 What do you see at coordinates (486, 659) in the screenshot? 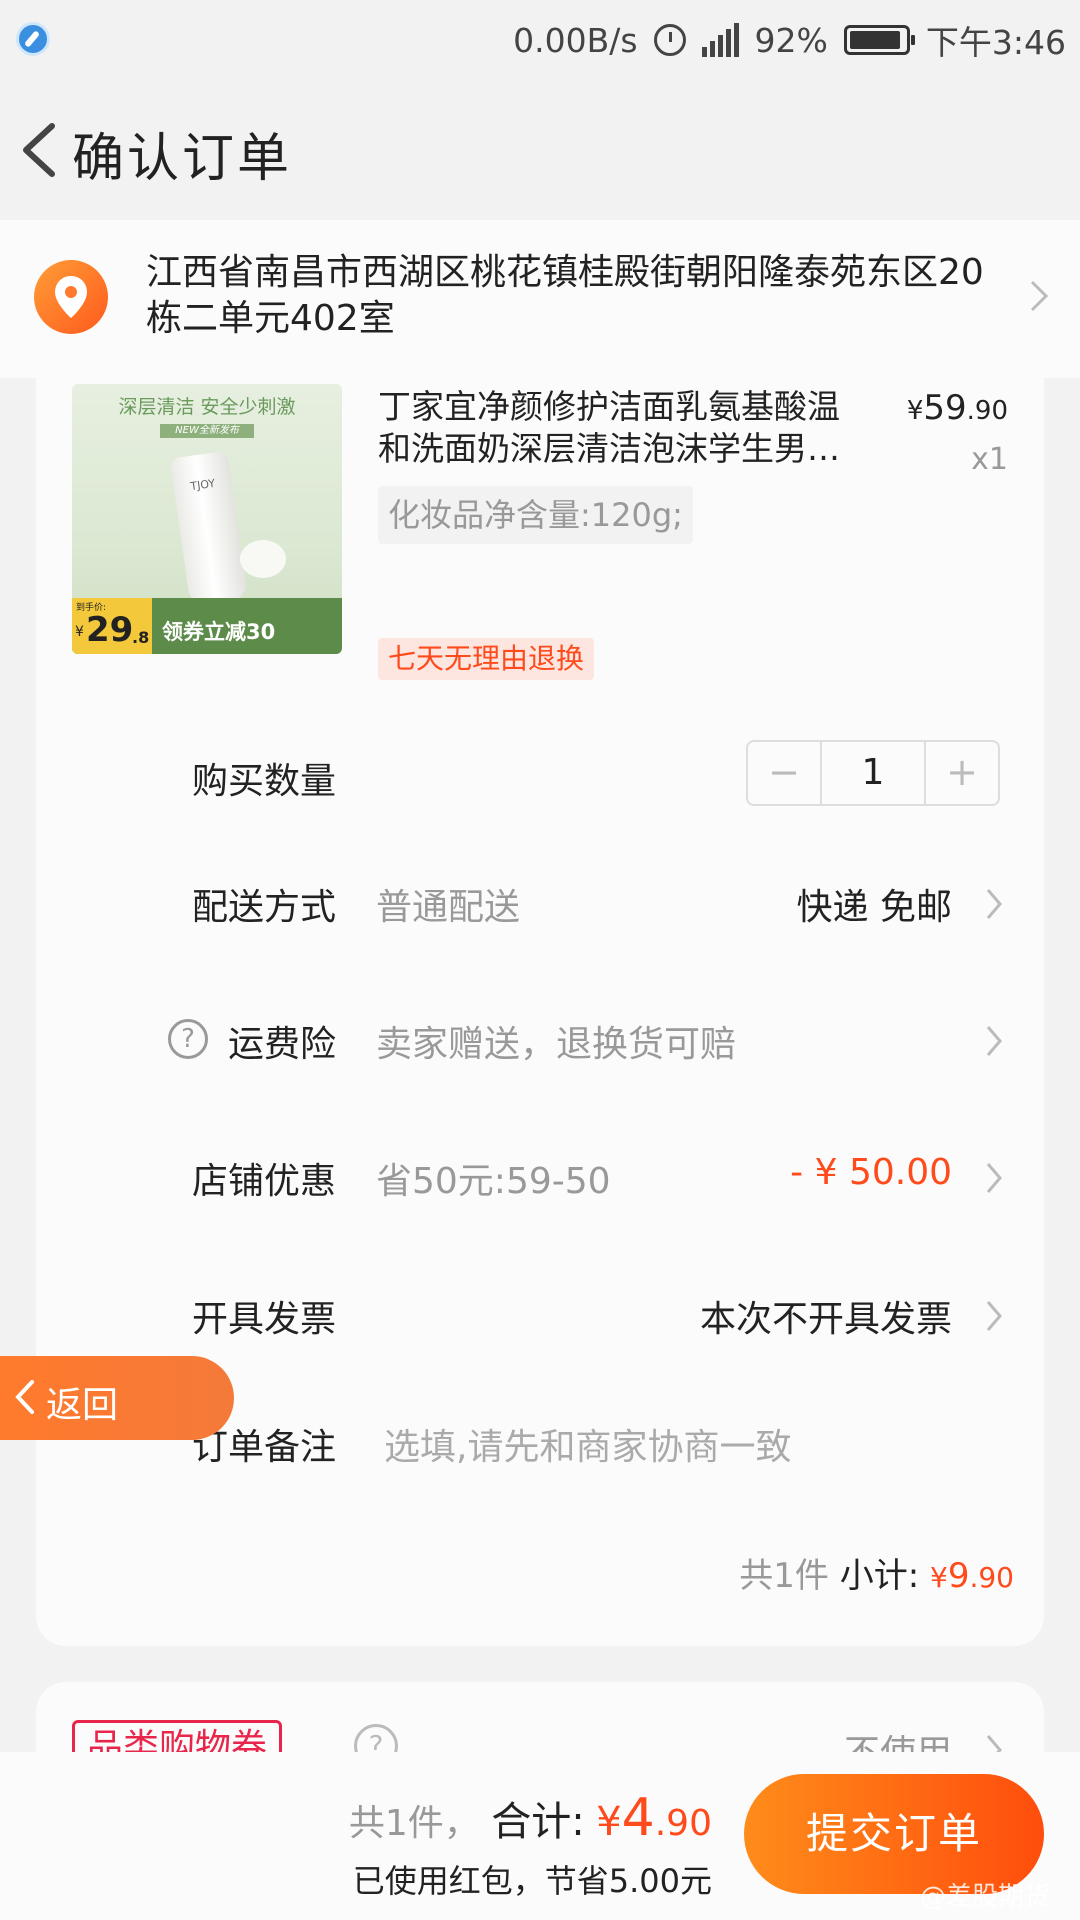
I see `return-policy-badge: 七天无理由退换` at bounding box center [486, 659].